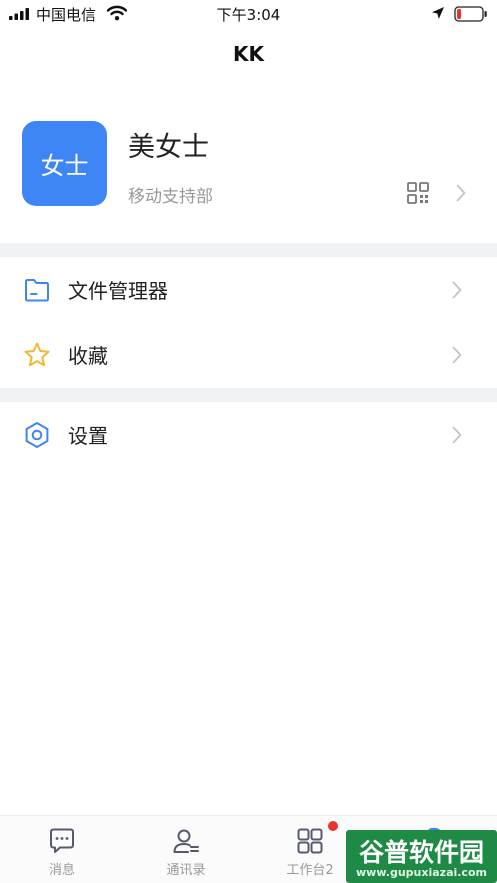 This screenshot has height=883, width=497. I want to click on tab-label: 消息, so click(61, 870).